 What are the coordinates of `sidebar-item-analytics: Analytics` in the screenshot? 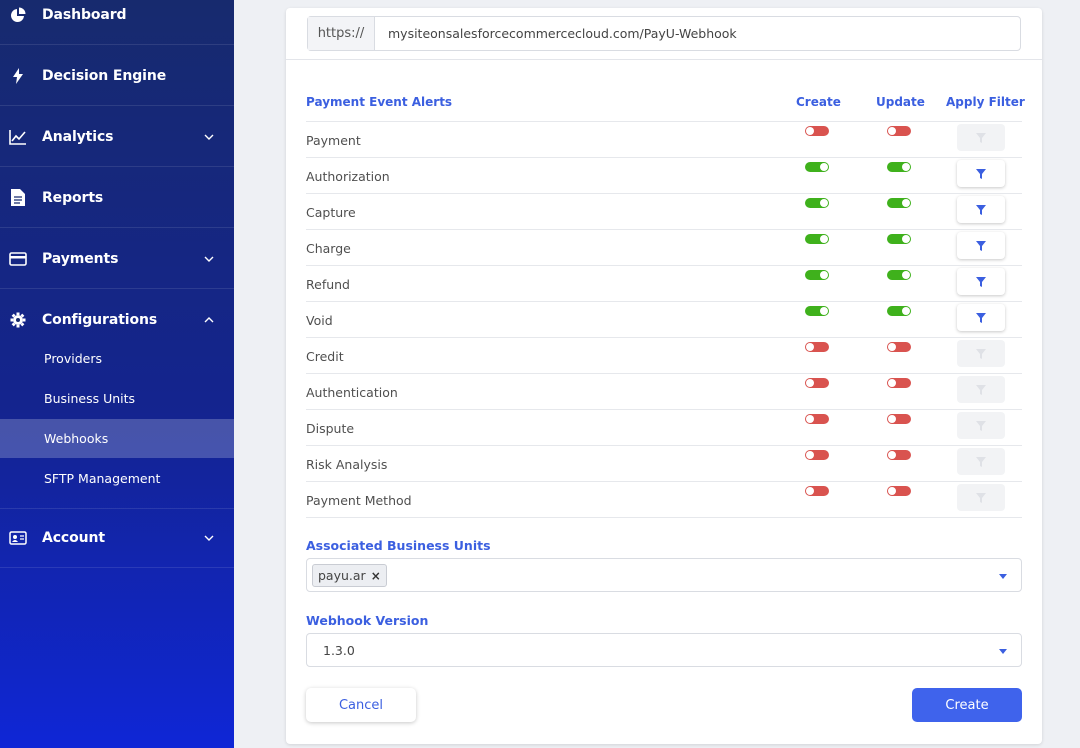 It's located at (117, 137).